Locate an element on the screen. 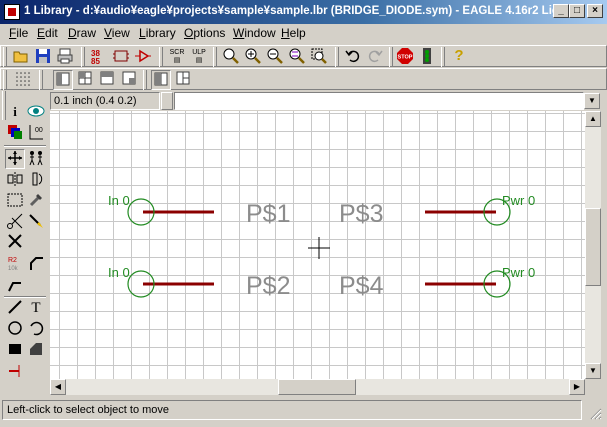 Image resolution: width=607 pixels, height=427 pixels. delete-icon is located at coordinates (15, 243).